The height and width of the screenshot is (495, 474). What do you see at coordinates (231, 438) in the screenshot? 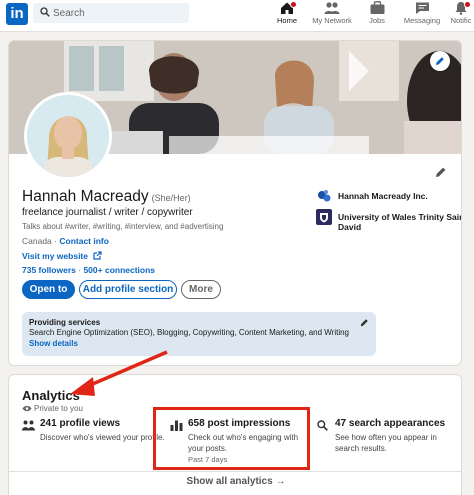
I see `highlight-box` at bounding box center [231, 438].